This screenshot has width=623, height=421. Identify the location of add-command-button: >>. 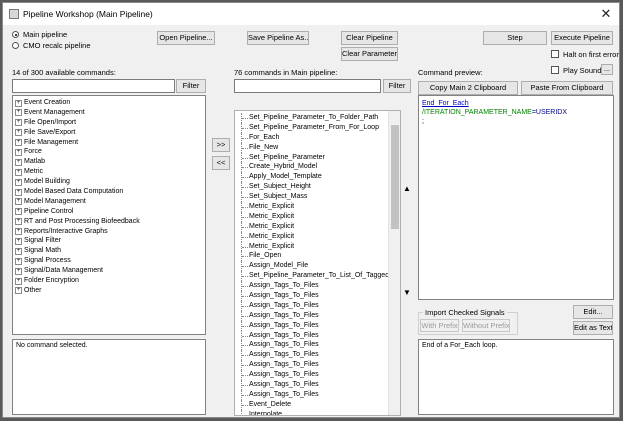
(221, 145).